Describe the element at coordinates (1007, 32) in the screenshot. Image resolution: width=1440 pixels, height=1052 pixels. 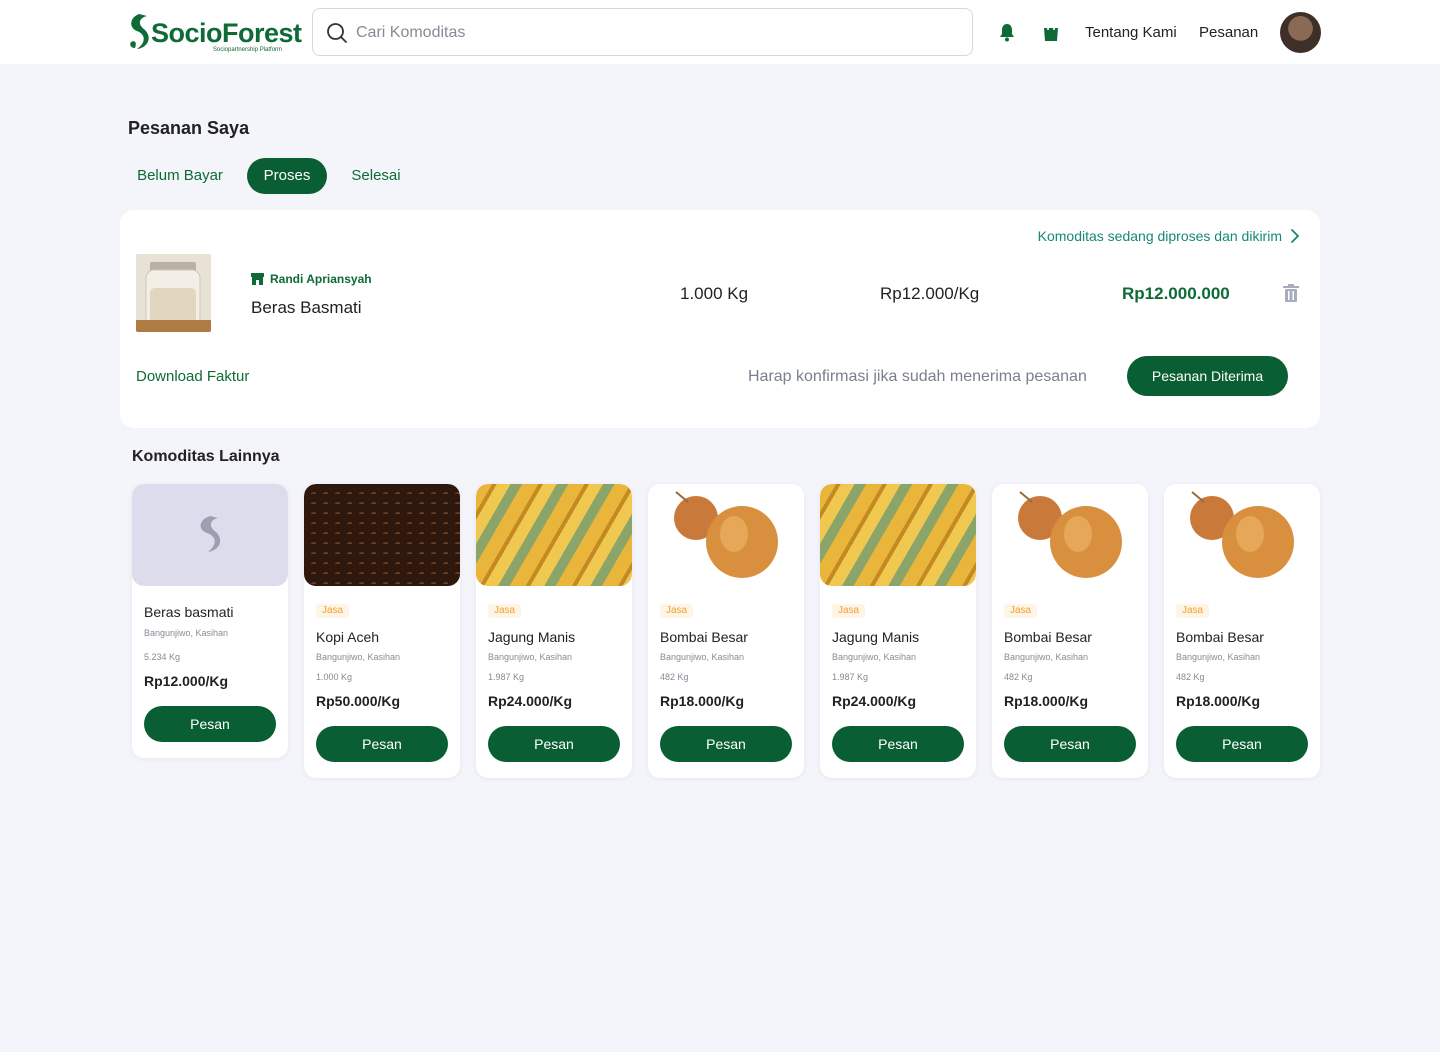
I see `bell-icon` at that location.